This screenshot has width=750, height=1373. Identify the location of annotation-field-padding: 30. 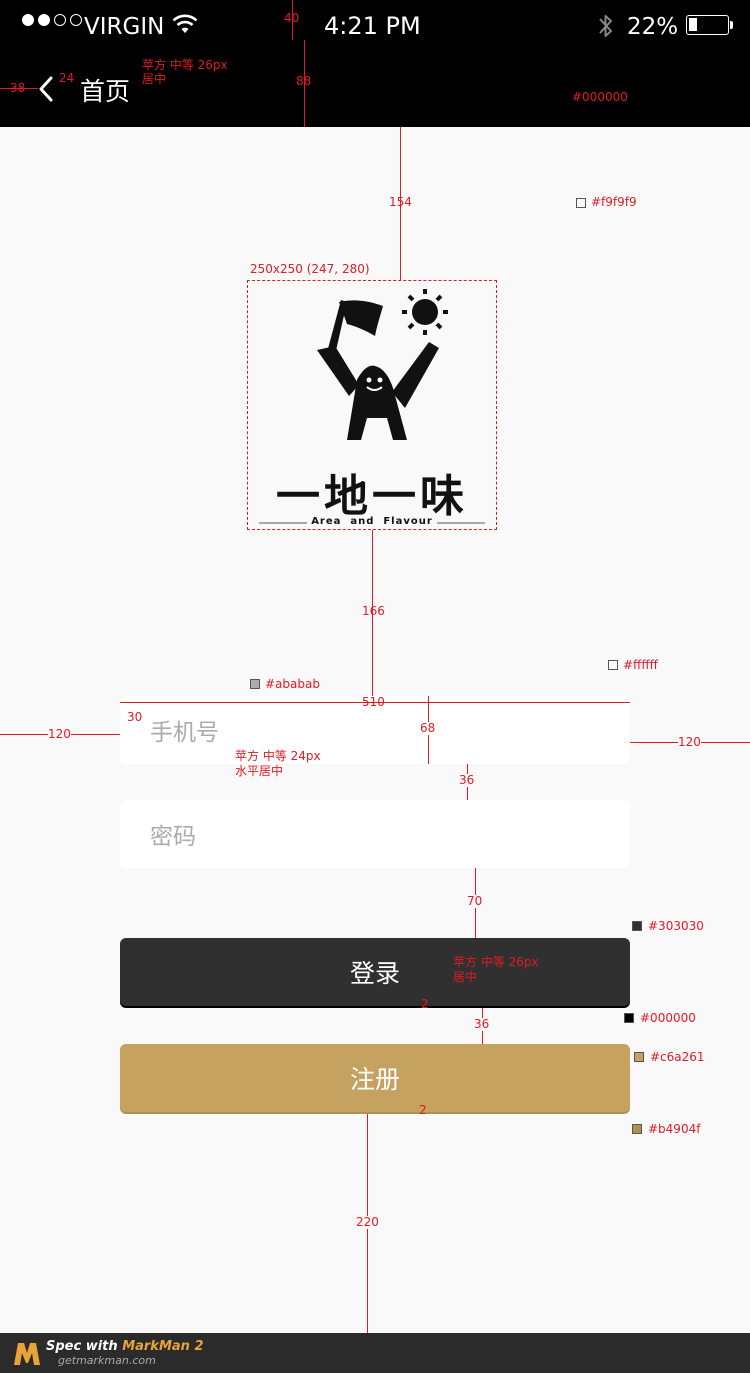
(135, 717).